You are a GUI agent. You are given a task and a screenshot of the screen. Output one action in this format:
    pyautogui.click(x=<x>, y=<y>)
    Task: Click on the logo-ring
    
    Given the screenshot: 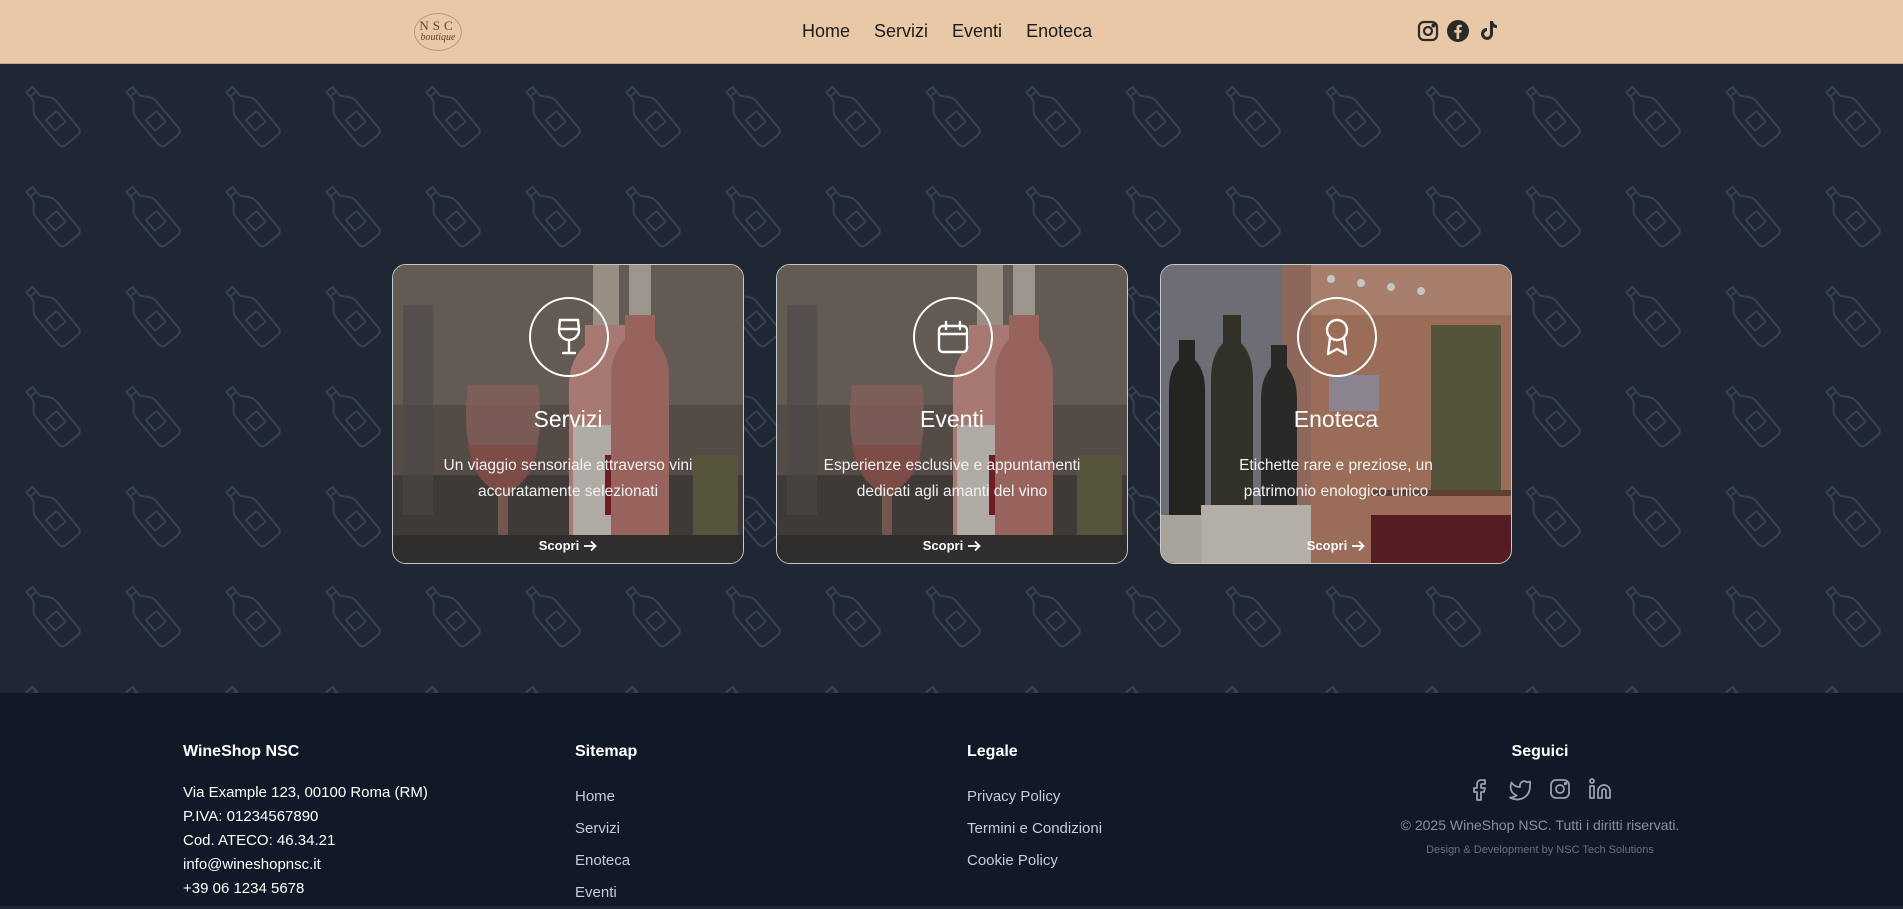 What is the action you would take?
    pyautogui.click(x=438, y=32)
    